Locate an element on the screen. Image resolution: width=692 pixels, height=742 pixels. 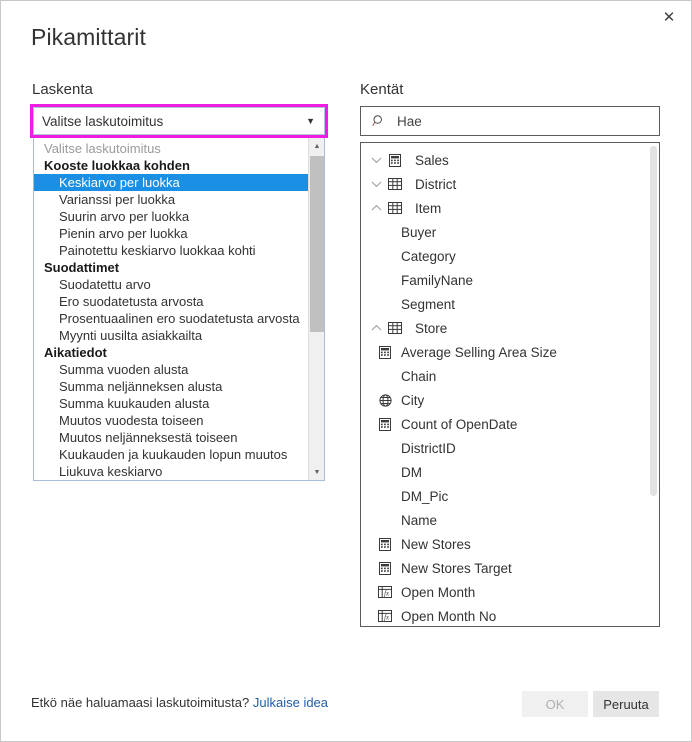
dropdown-option: Liukuva keskiarvo is located at coordinates (171, 471).